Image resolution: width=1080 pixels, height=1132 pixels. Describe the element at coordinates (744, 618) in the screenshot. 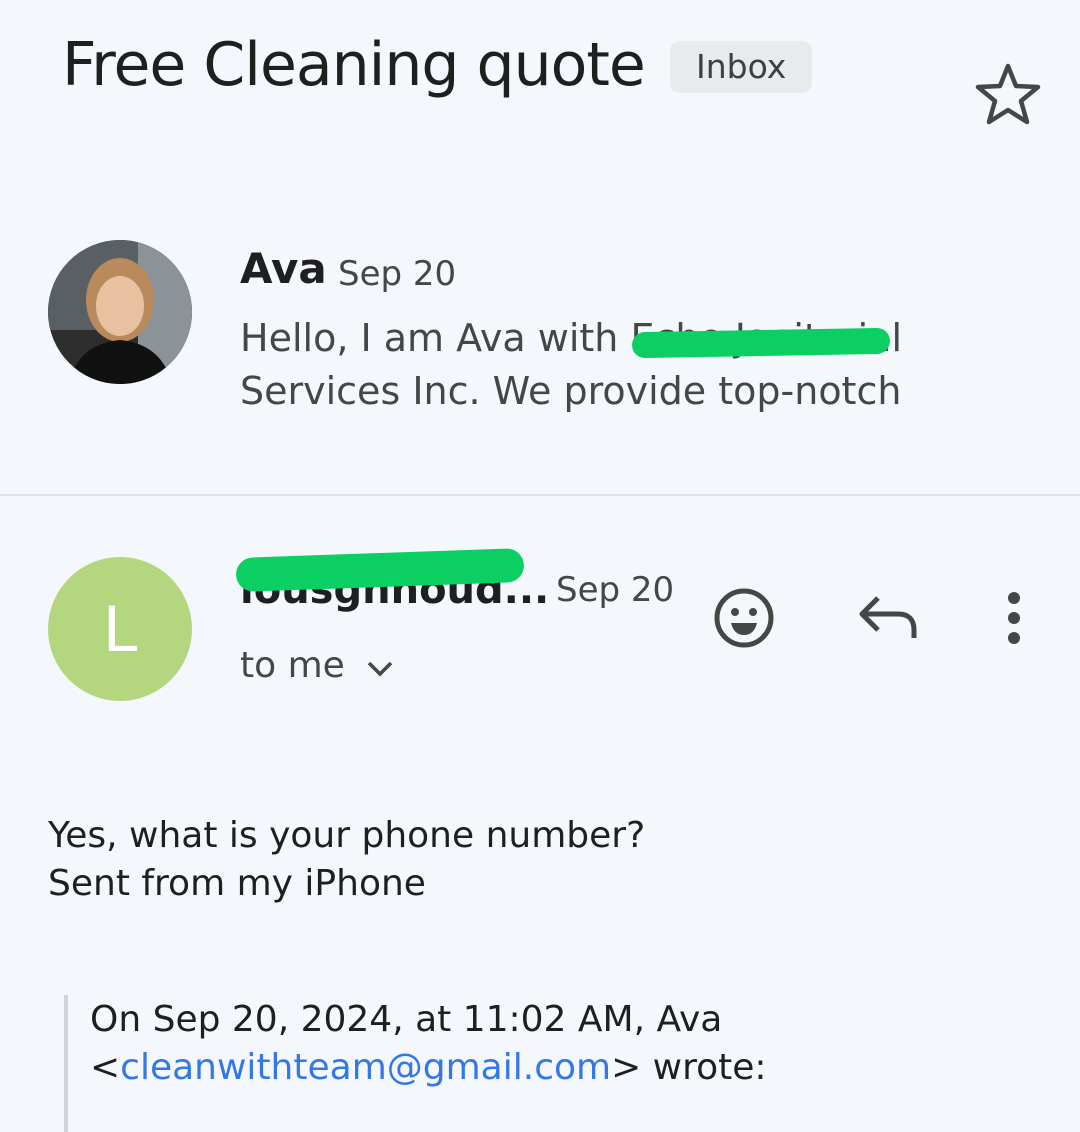

I see `emoji-reaction-icon` at that location.